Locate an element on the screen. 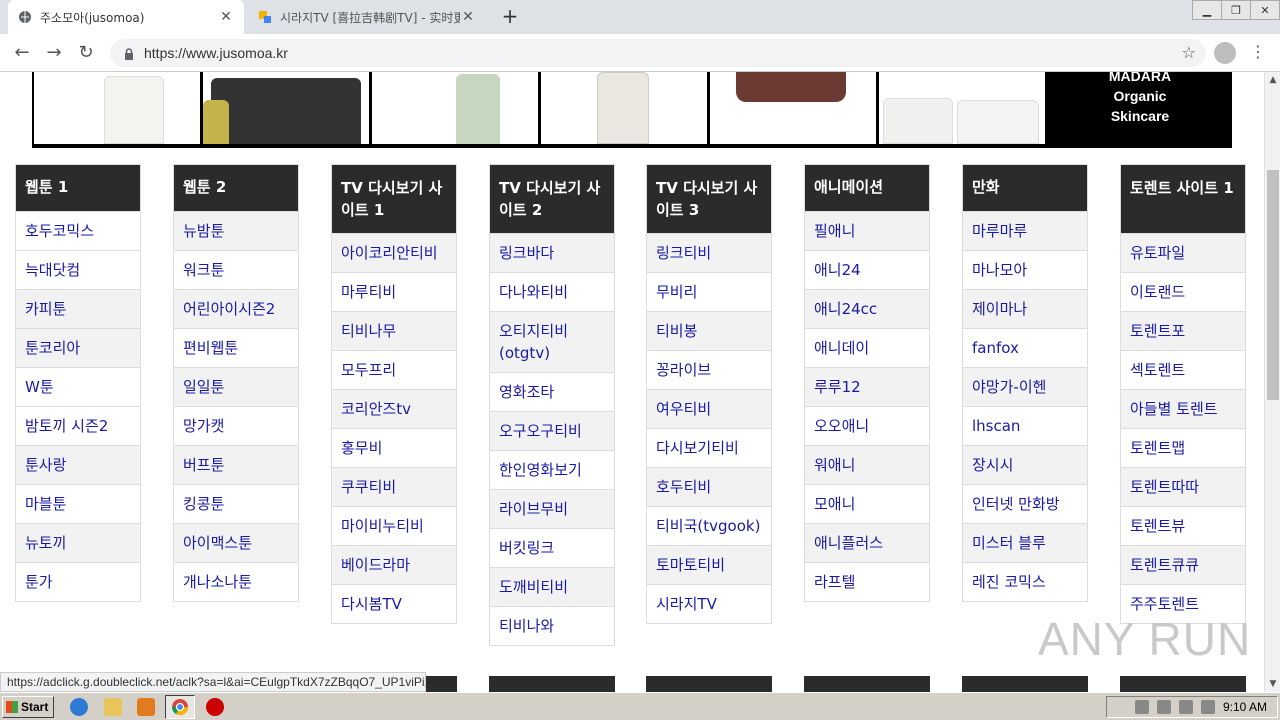 The width and height of the screenshot is (1280, 720). site-link: 섹토렌트 is located at coordinates (1183, 369).